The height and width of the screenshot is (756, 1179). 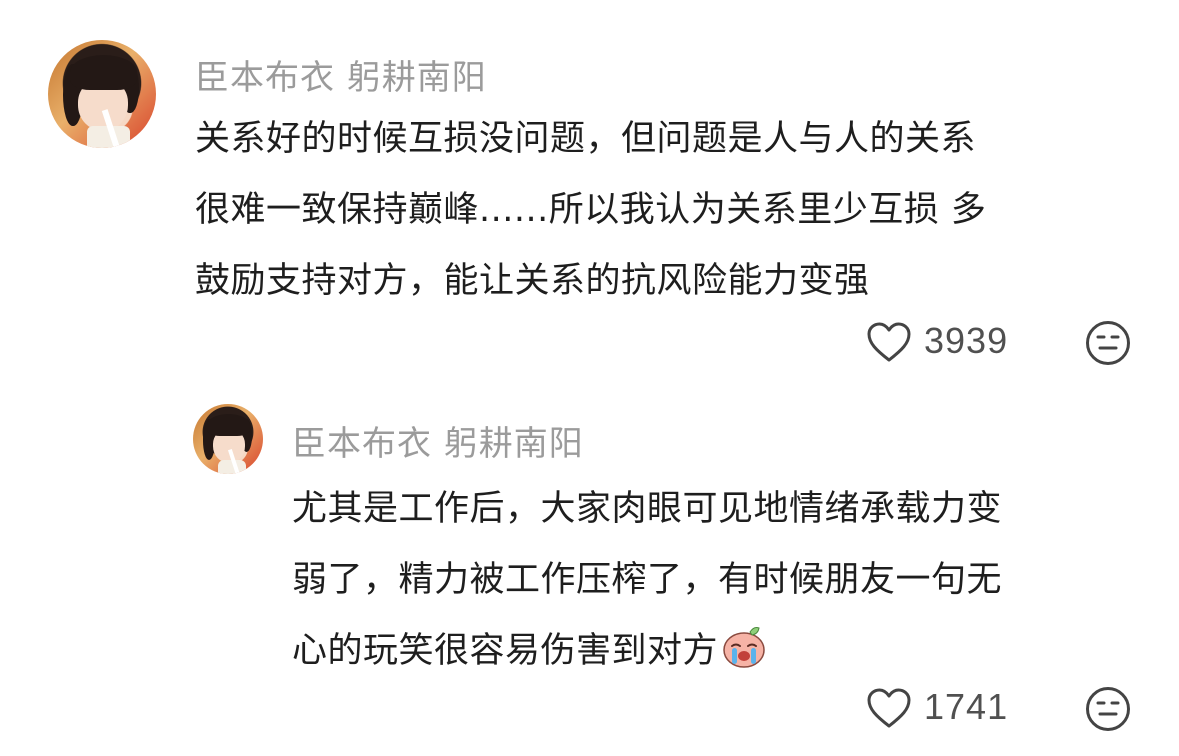 What do you see at coordinates (532, 281) in the screenshot?
I see `comment-text-line: 鼓励支持对方，能让关系的抗风险能力变强` at bounding box center [532, 281].